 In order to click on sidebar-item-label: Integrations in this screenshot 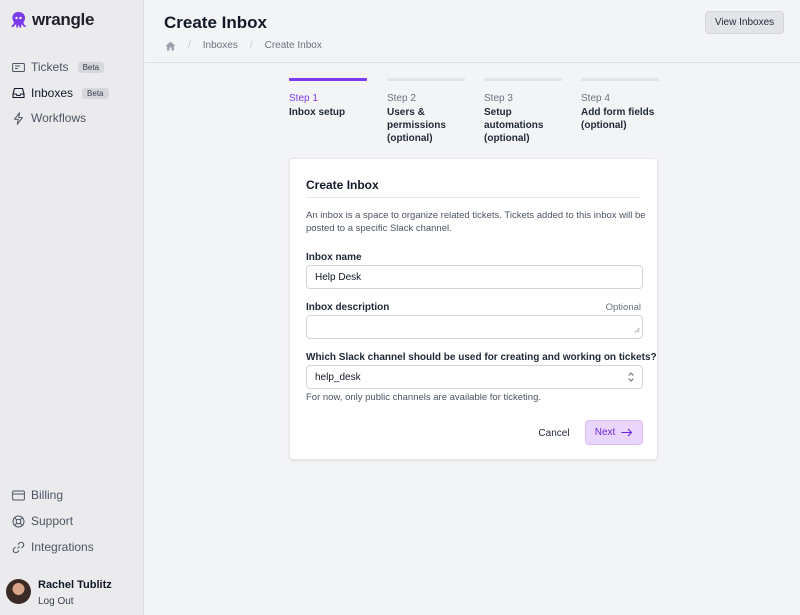, I will do `click(62, 547)`.